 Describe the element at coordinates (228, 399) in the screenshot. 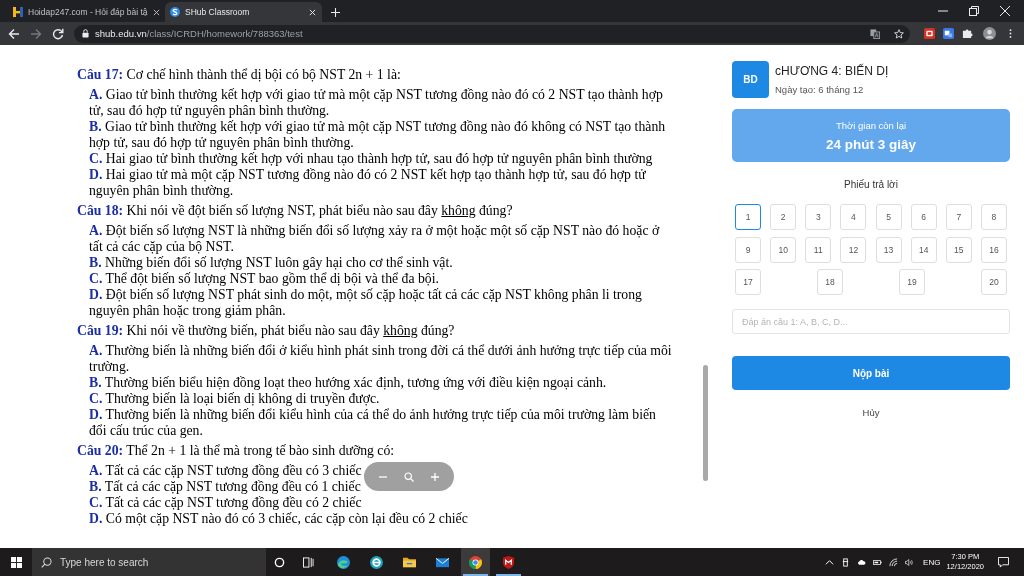

I see `answer-option: C. Thường biến là loại biến dị không di truyền được.` at that location.